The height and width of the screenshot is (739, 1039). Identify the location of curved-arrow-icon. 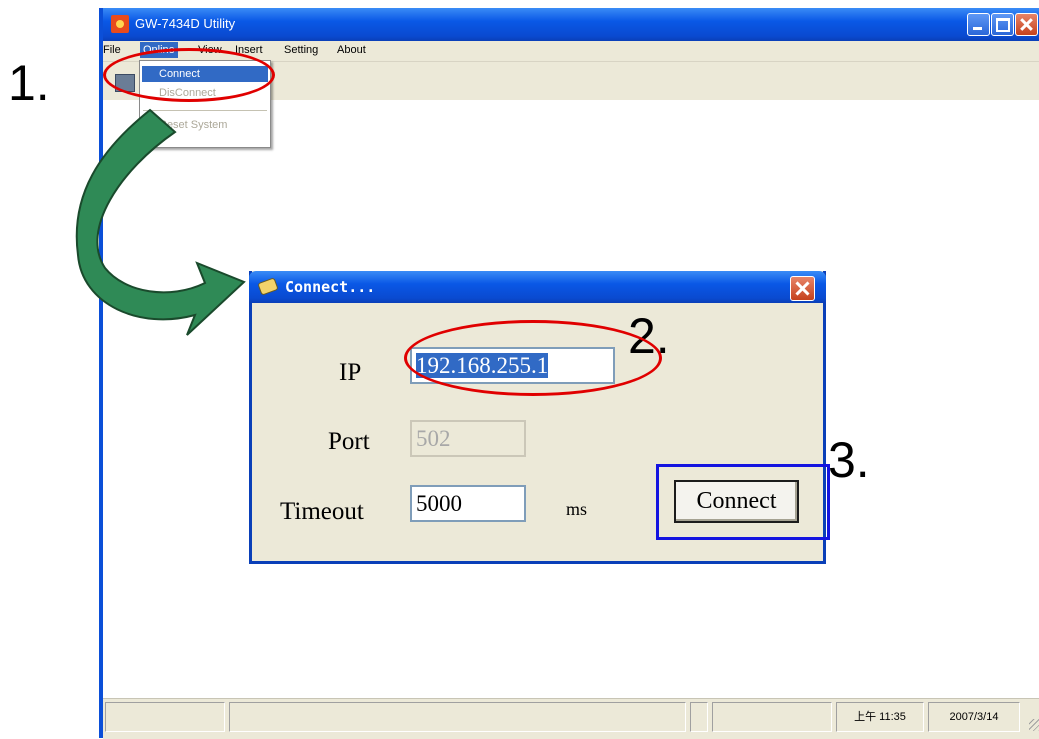
(160, 222).